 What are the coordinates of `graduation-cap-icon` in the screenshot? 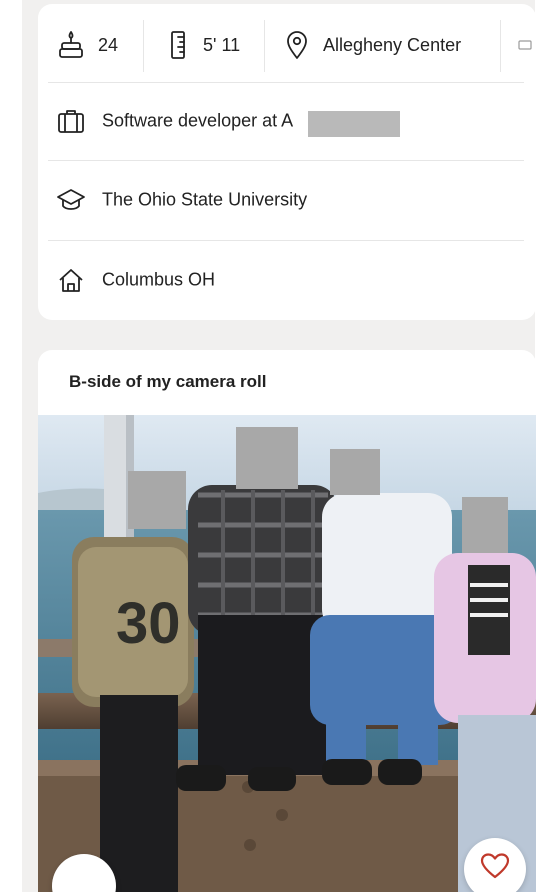 It's located at (71, 200).